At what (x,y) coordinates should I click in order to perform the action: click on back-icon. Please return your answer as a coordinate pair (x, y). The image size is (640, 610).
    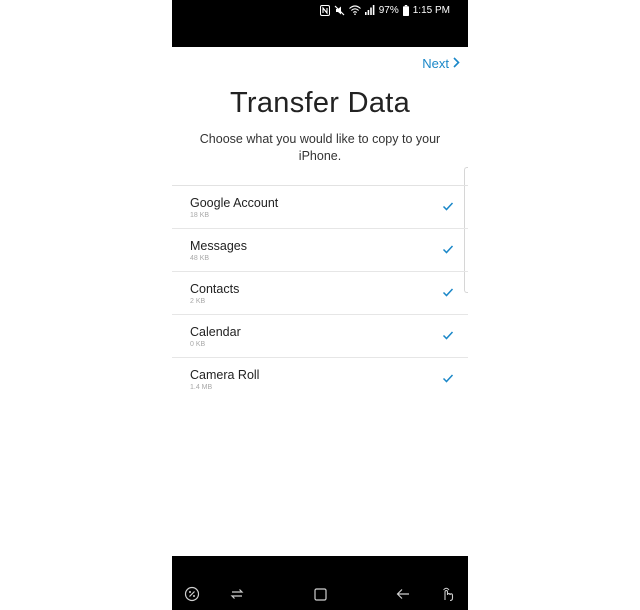
    Looking at the image, I should click on (403, 594).